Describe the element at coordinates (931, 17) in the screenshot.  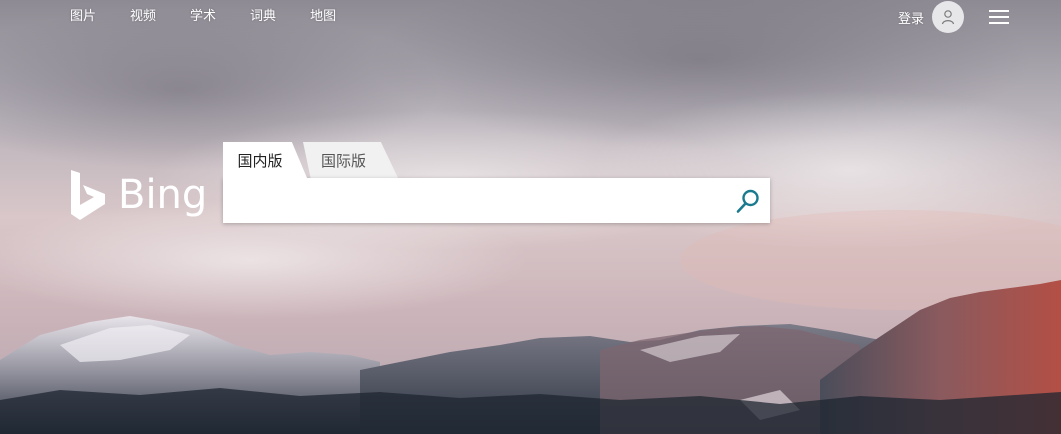
I see `account-area: 登录` at that location.